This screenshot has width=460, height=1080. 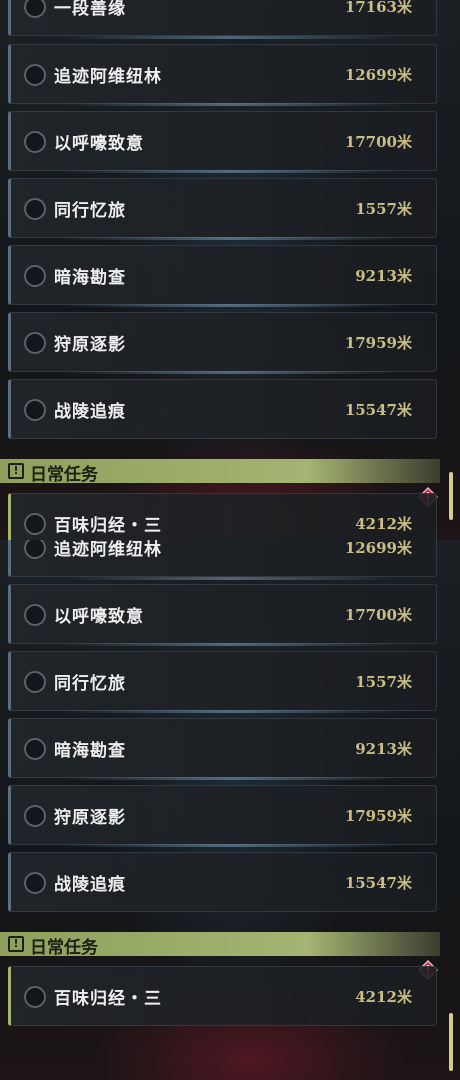 What do you see at coordinates (378, 8) in the screenshot?
I see `quest-distance: 17163米` at bounding box center [378, 8].